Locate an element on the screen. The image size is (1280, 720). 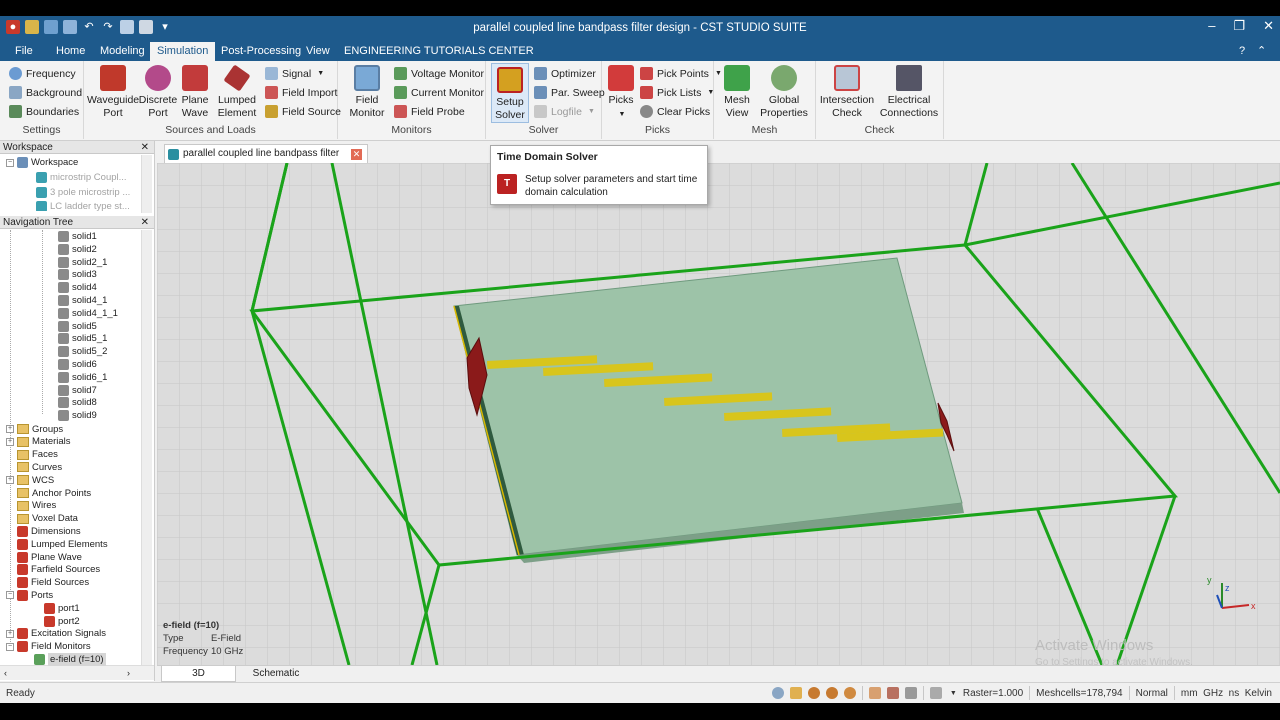
tree-folder: + WCS is located at coordinates (30, 480).